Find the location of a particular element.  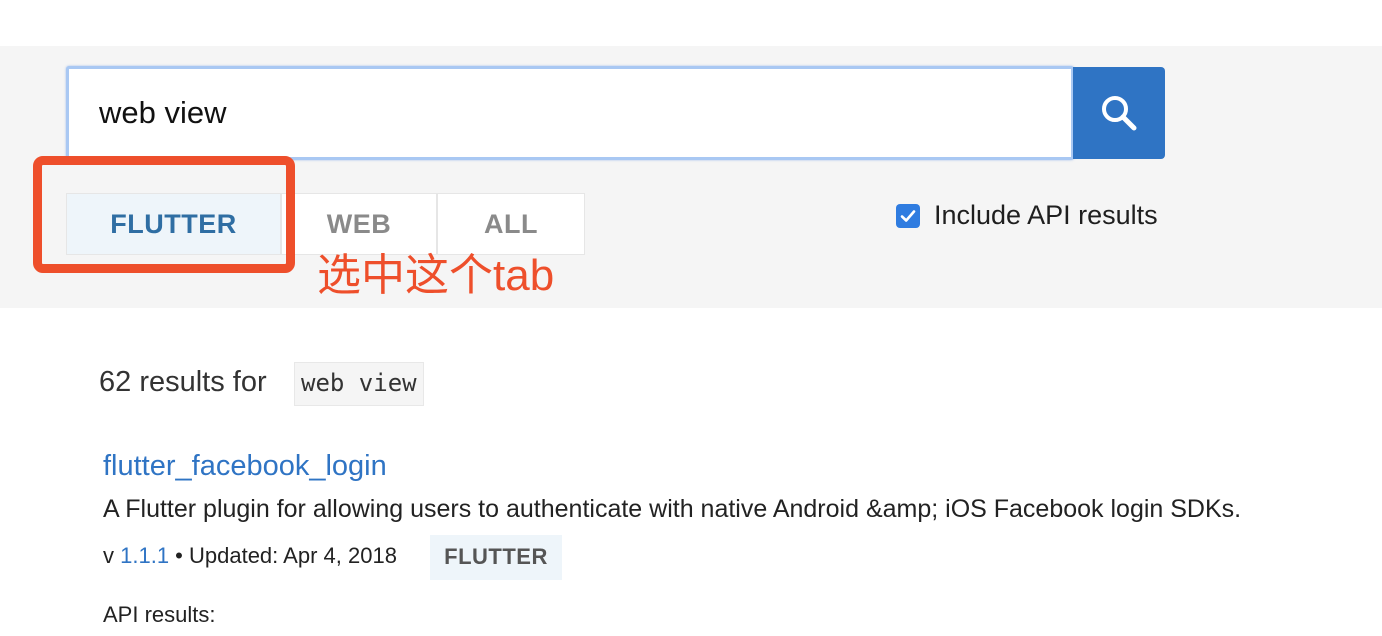

updated-date: • Updated: Apr 4, 2018 is located at coordinates (283, 555).